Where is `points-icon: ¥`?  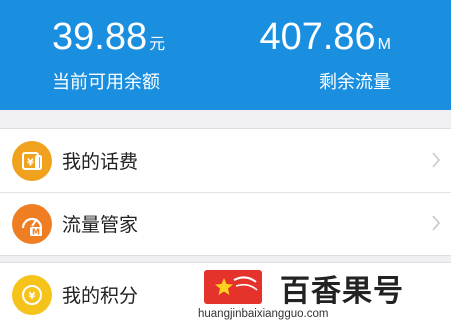 points-icon: ¥ is located at coordinates (32, 295).